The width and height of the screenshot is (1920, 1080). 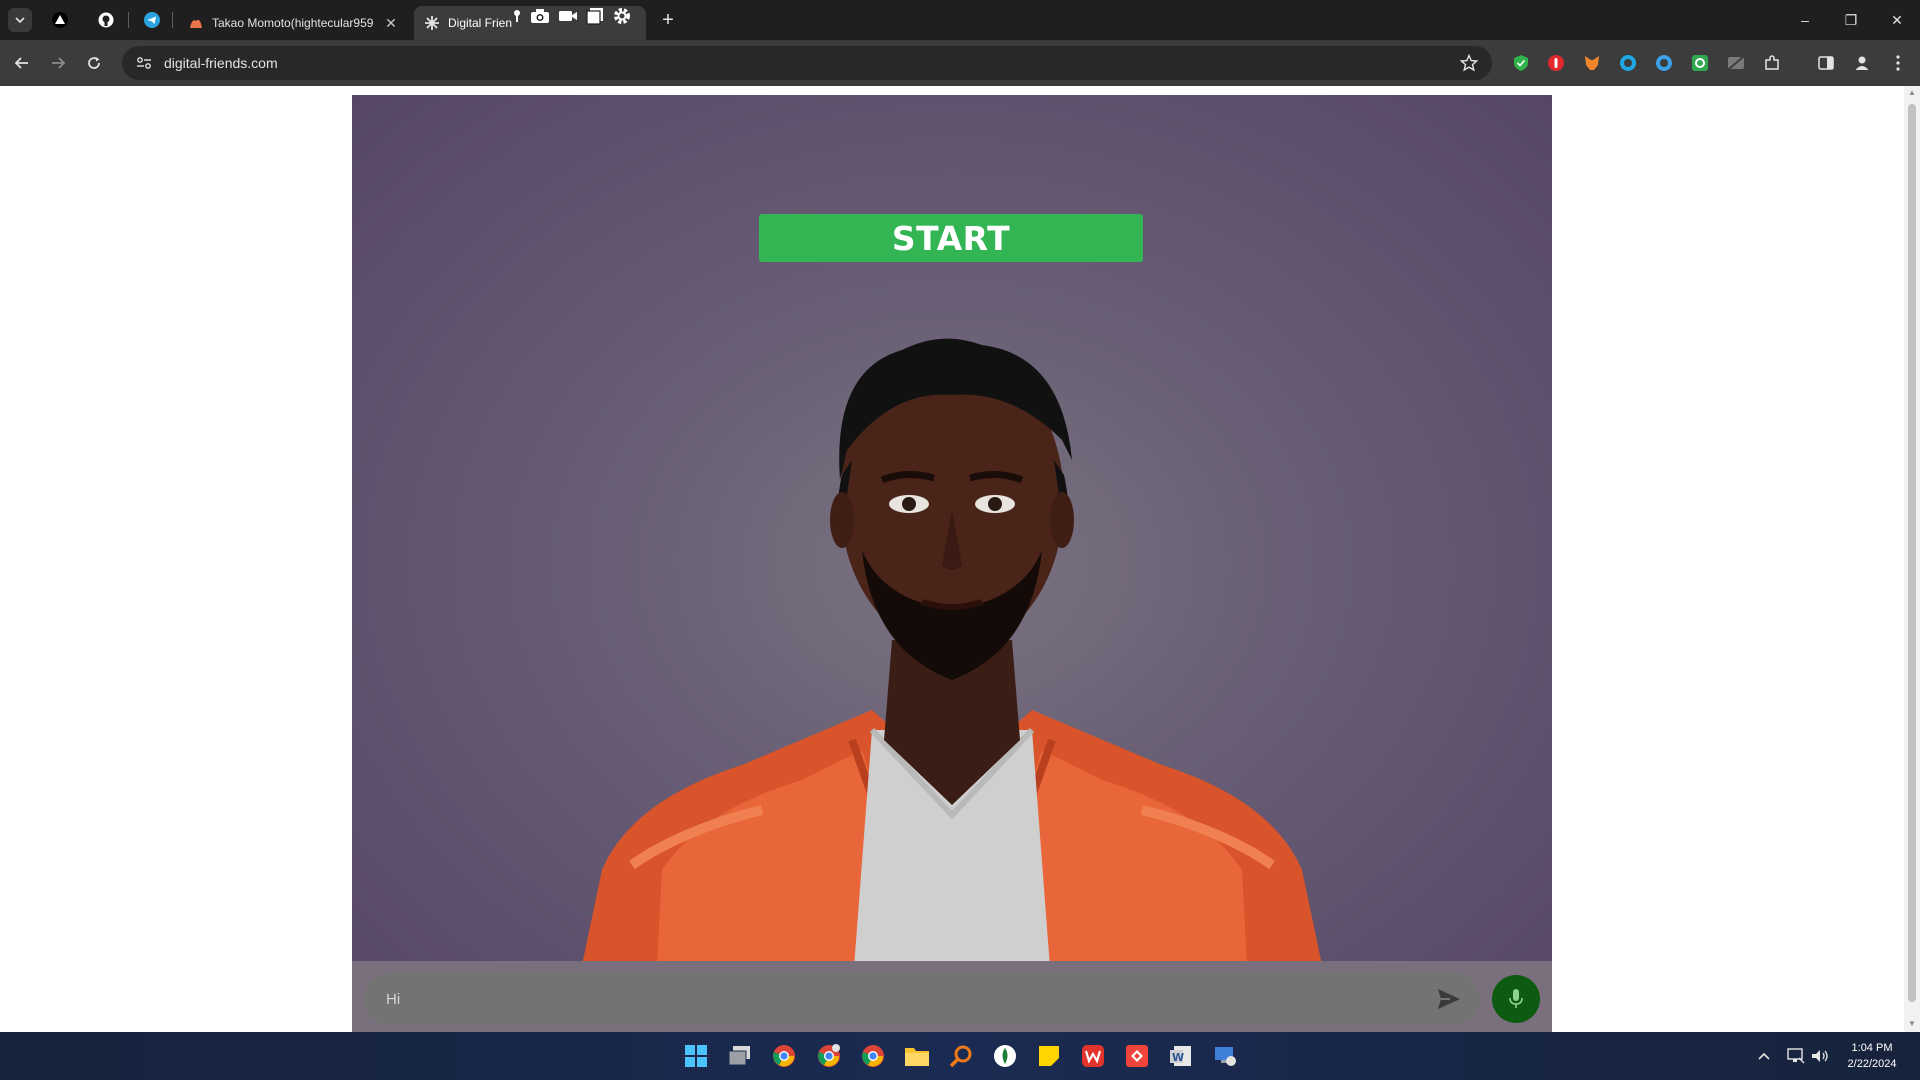 I want to click on speaker-icon, so click(x=1820, y=1056).